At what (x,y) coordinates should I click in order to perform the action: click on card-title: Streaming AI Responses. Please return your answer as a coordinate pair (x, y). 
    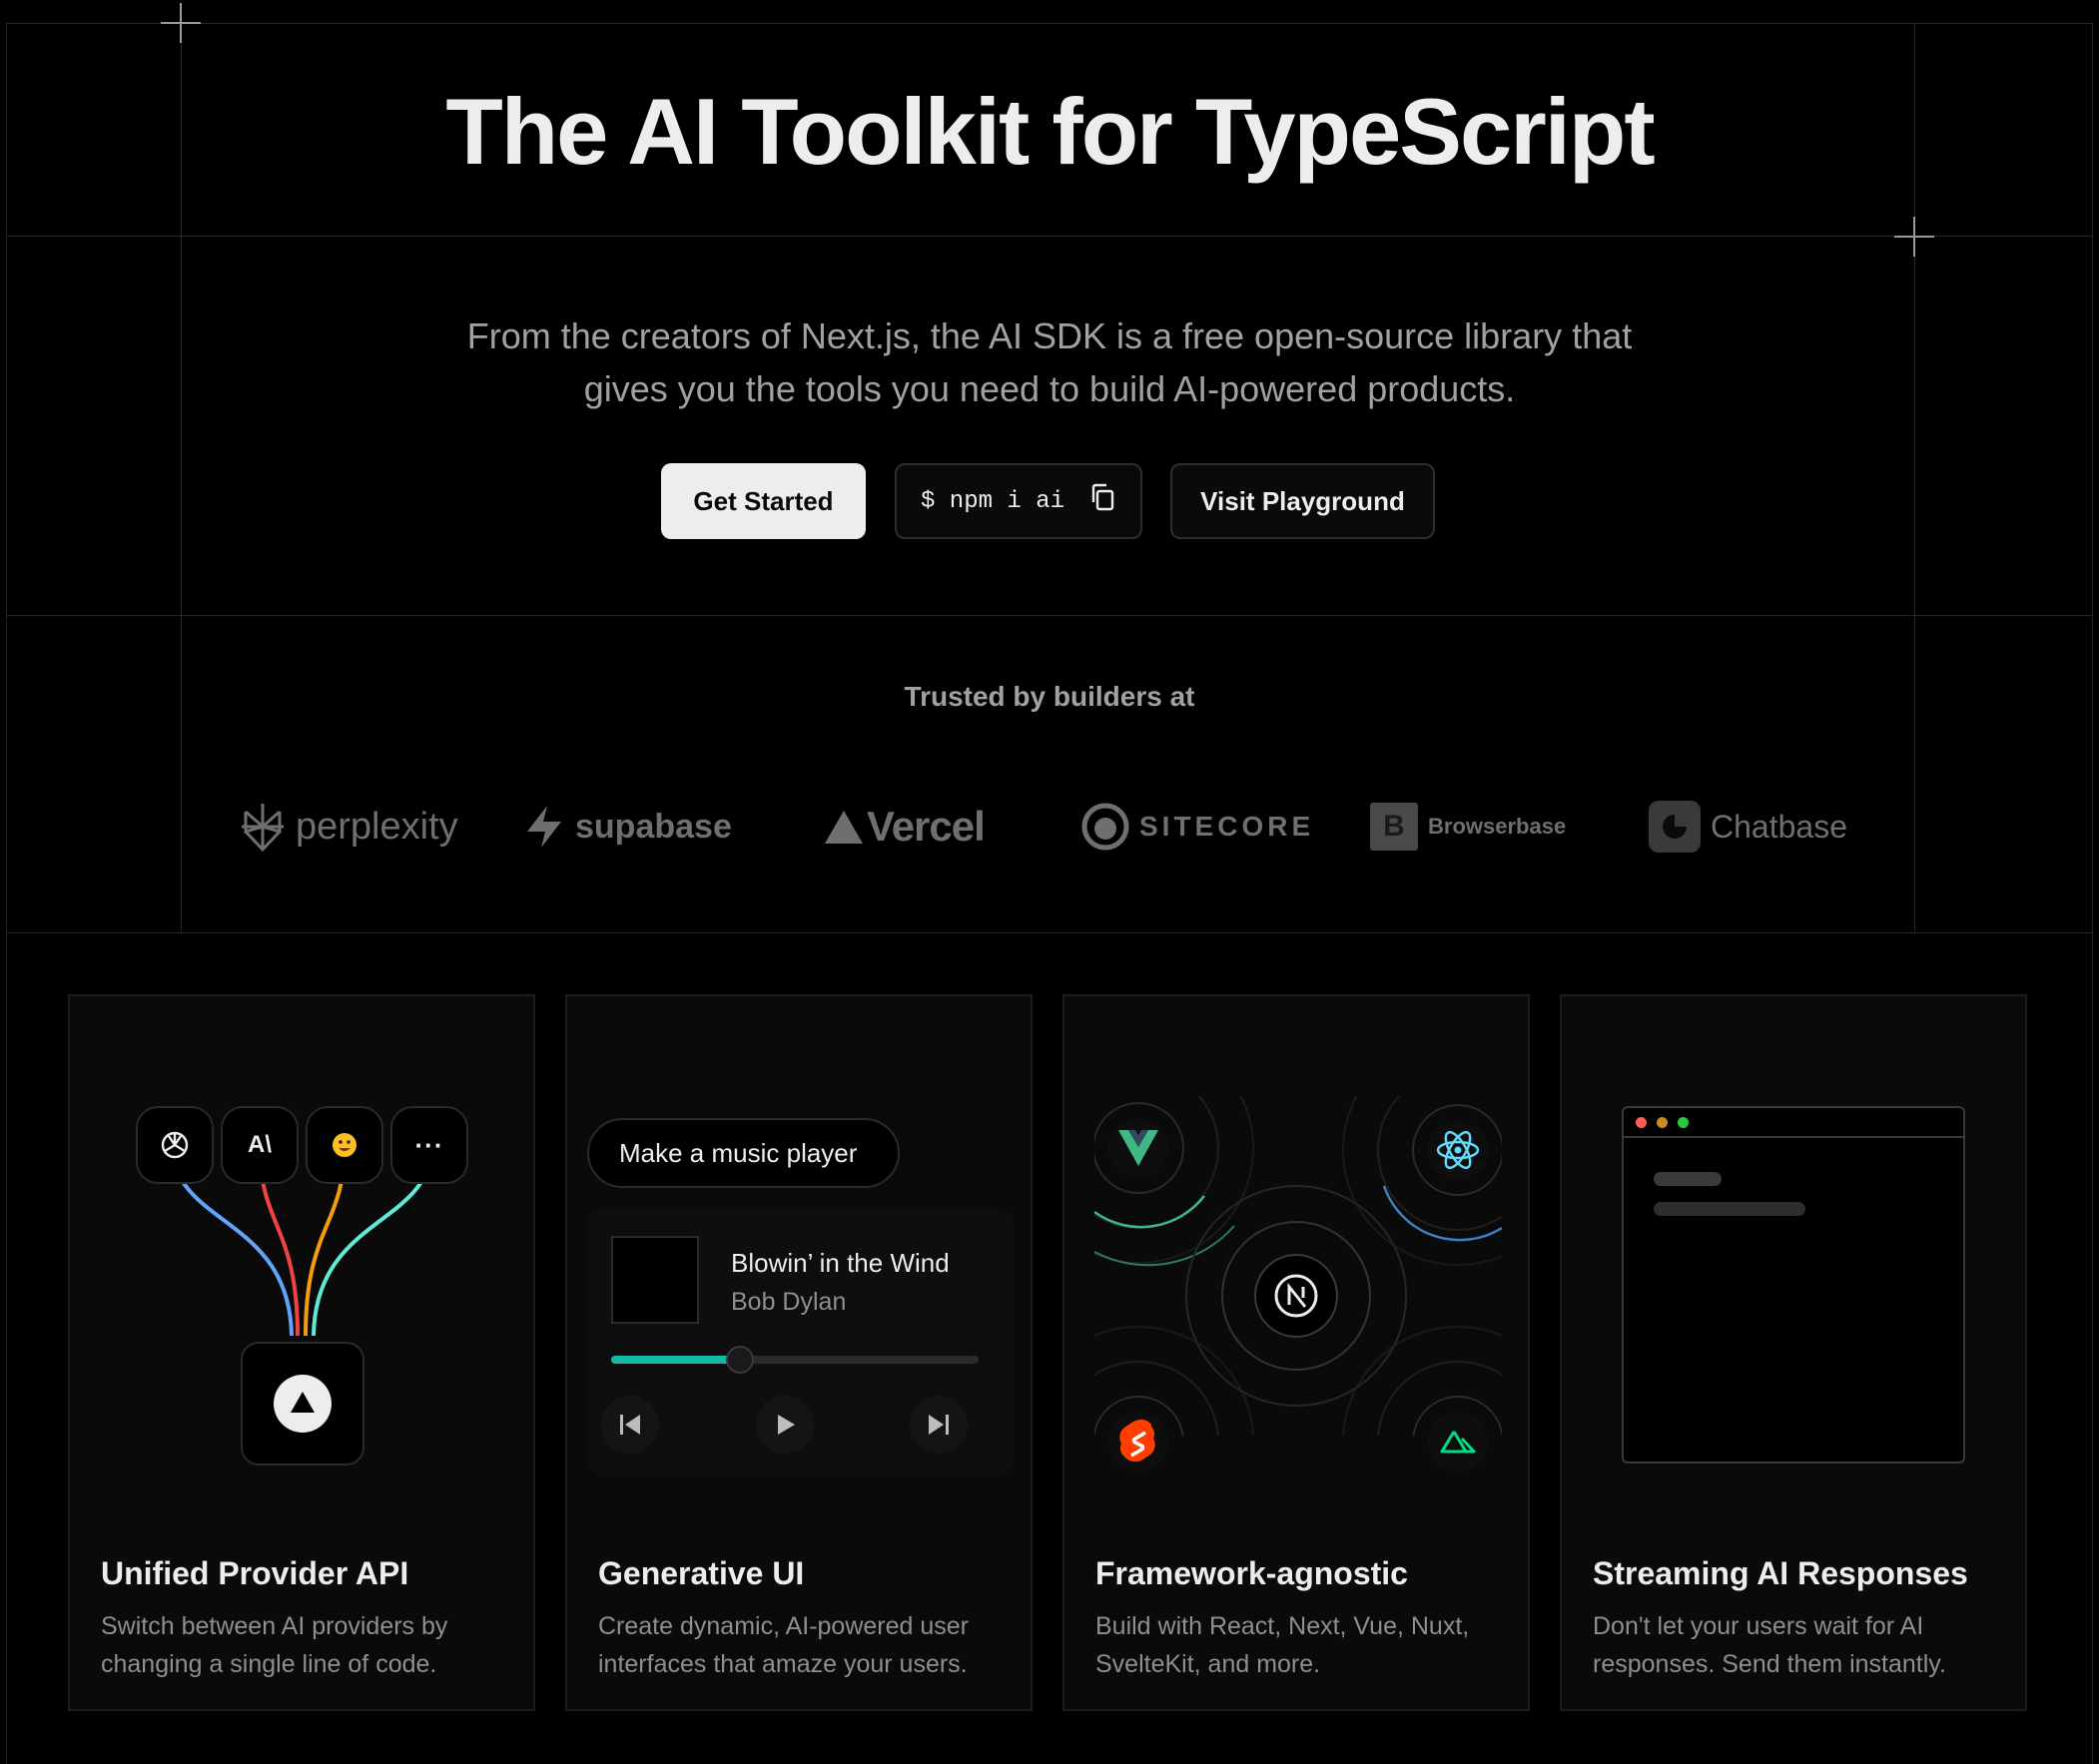
    Looking at the image, I should click on (1780, 1573).